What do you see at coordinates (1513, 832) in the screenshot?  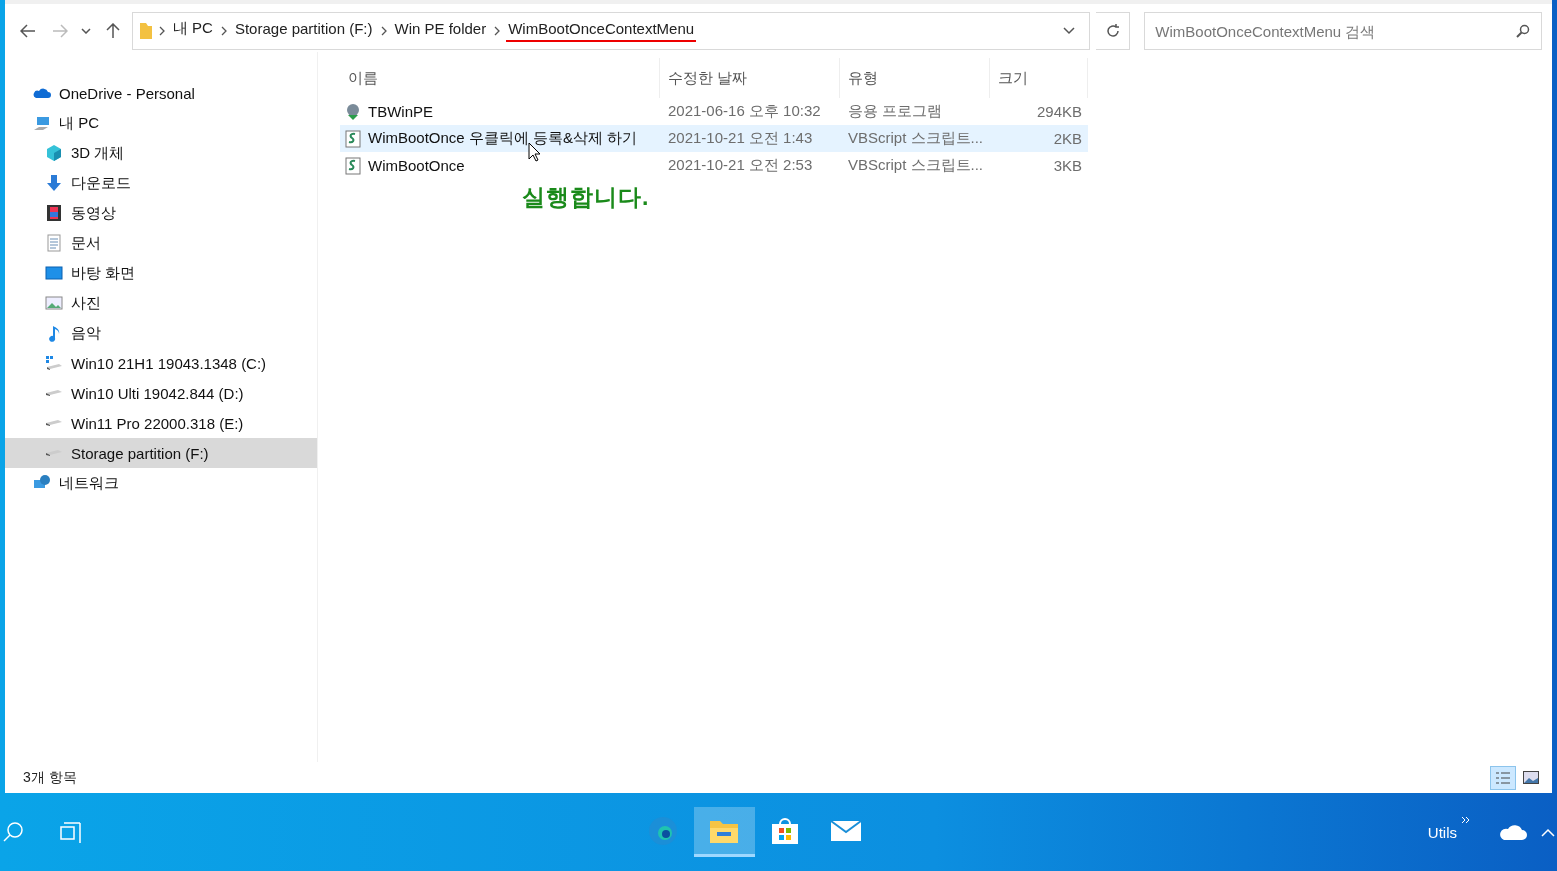 I see `cloud-icon` at bounding box center [1513, 832].